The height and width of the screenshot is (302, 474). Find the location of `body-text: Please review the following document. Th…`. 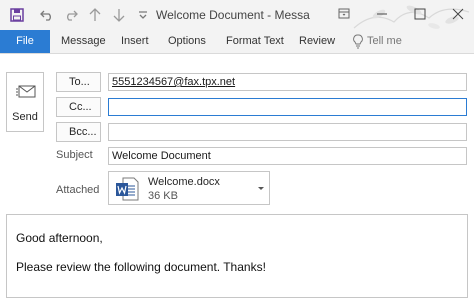

body-text: Please review the following document. Th… is located at coordinates (141, 267).